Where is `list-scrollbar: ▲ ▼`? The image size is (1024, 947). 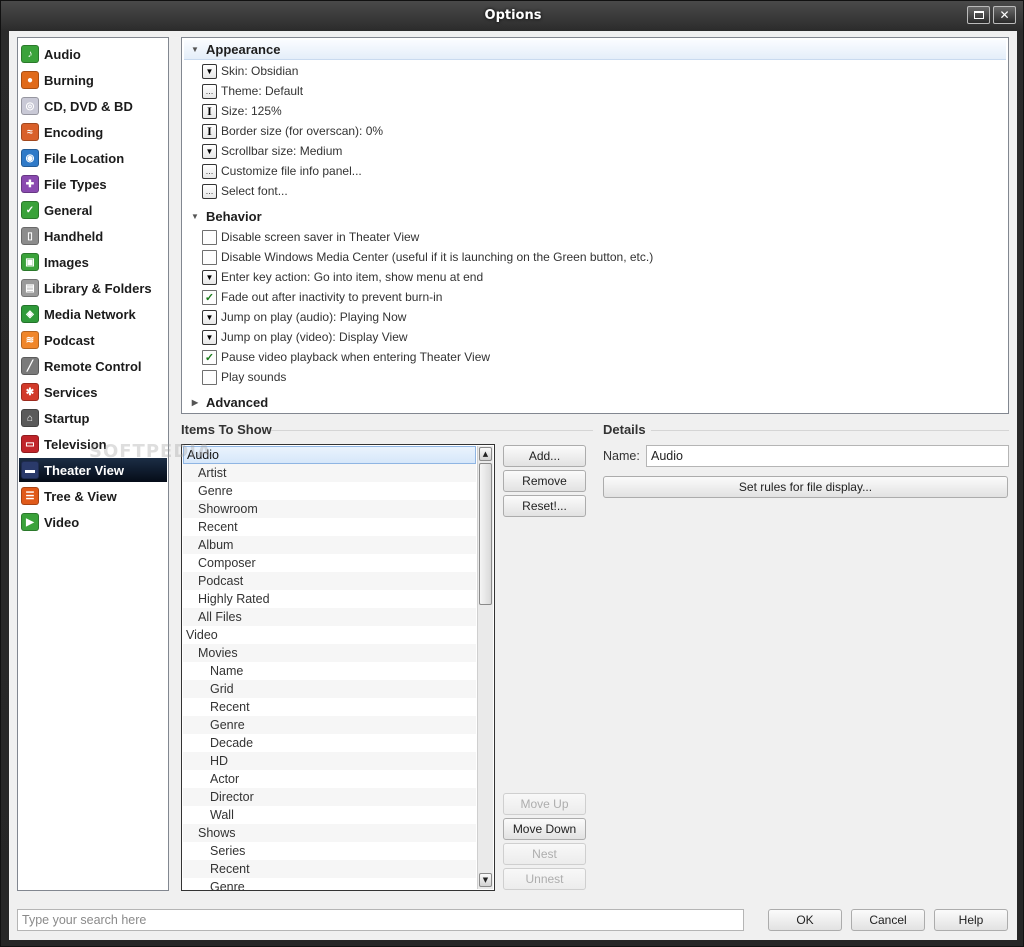
list-scrollbar: ▲ ▼ is located at coordinates (485, 667).